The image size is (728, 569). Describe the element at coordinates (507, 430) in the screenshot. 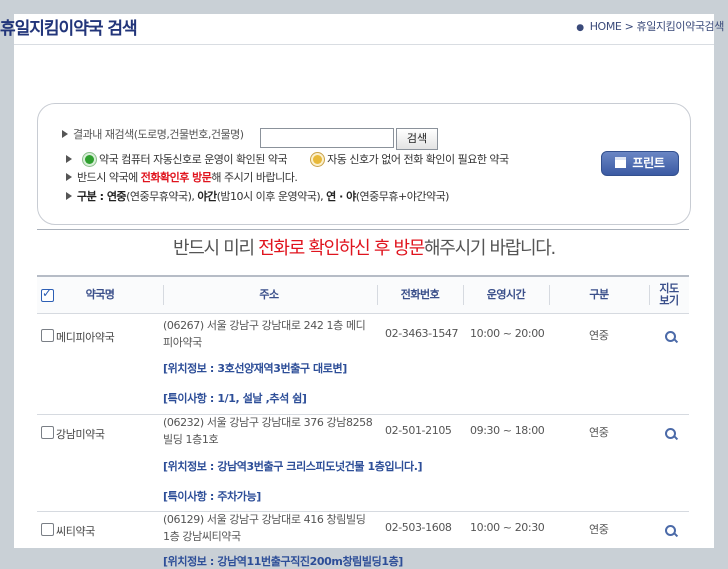

I see `pharmacy-hours: 09:30 ~ 18:00` at that location.